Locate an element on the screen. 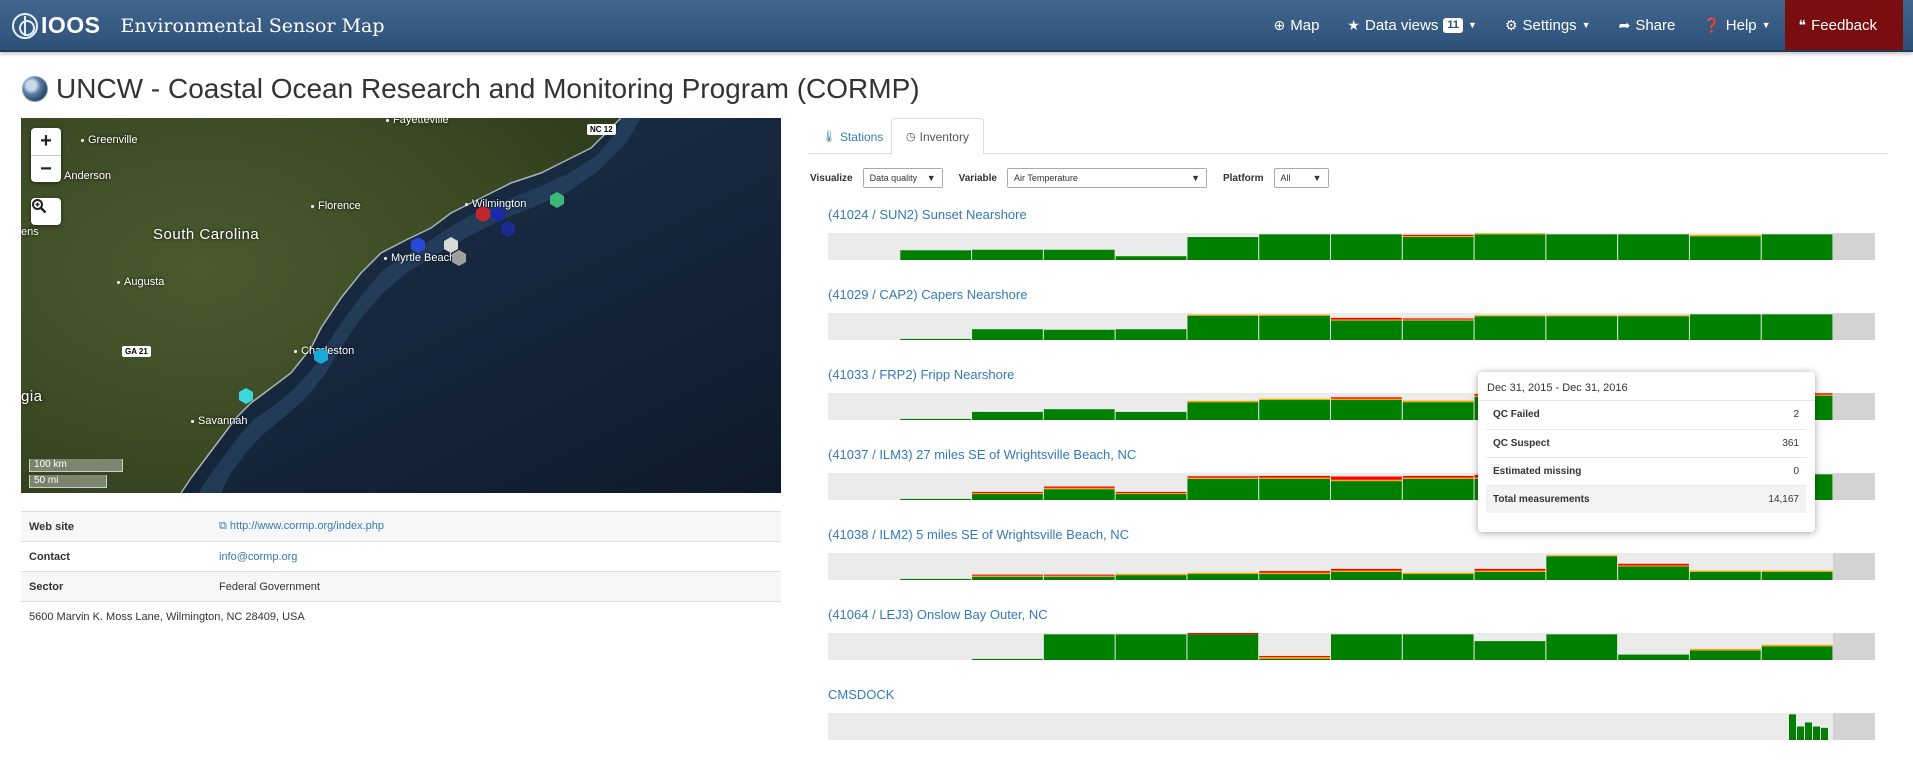 The image size is (1913, 763). station-link: (41024 / SUN2) Sunset Nearshore is located at coordinates (927, 214).